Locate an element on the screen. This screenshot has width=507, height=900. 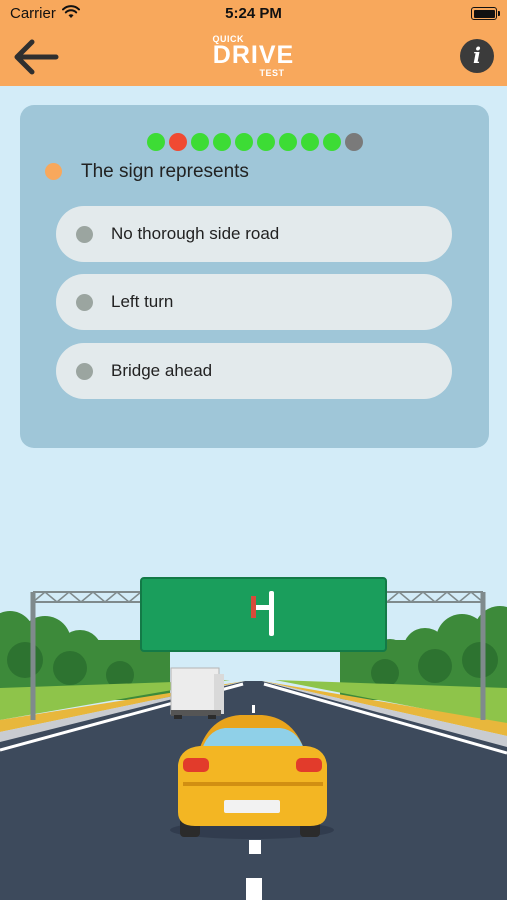
option-1: No thorough side road is located at coordinates (254, 234).